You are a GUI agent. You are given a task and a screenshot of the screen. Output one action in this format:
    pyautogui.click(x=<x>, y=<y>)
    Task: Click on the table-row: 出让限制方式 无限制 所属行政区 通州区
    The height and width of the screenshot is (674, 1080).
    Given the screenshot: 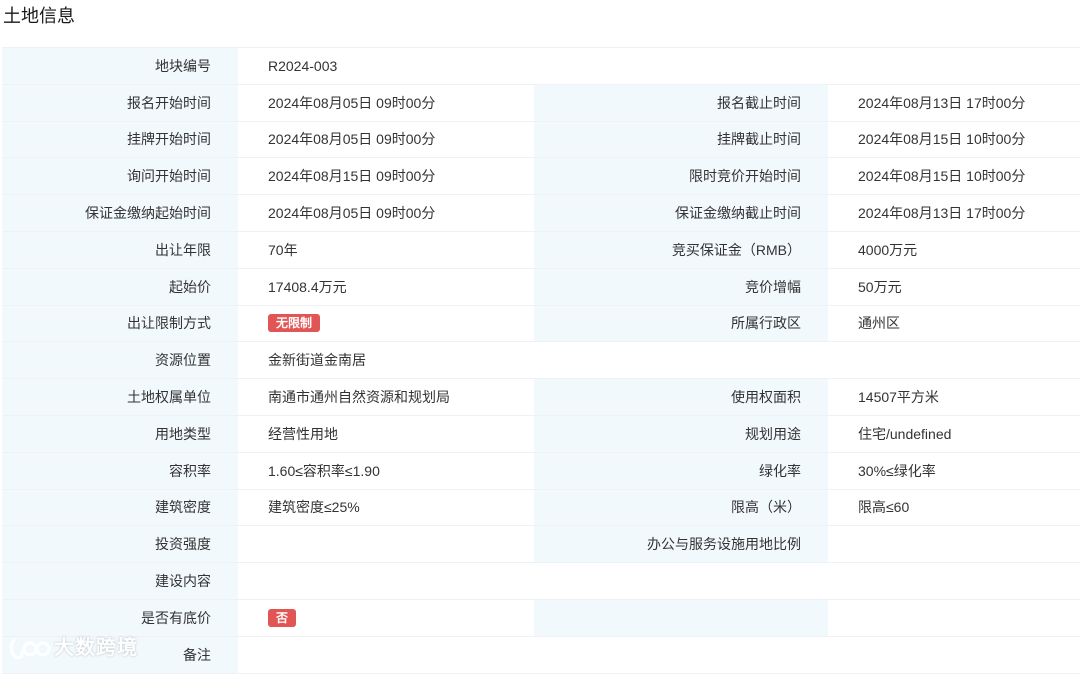 What is the action you would take?
    pyautogui.click(x=541, y=323)
    